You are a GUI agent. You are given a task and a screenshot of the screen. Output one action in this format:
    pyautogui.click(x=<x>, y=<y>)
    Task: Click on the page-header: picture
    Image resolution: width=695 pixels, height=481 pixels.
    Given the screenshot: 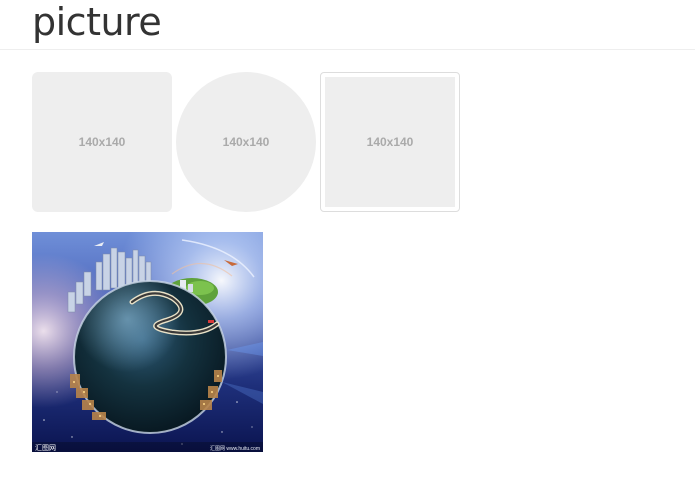 What is the action you would take?
    pyautogui.click(x=347, y=25)
    